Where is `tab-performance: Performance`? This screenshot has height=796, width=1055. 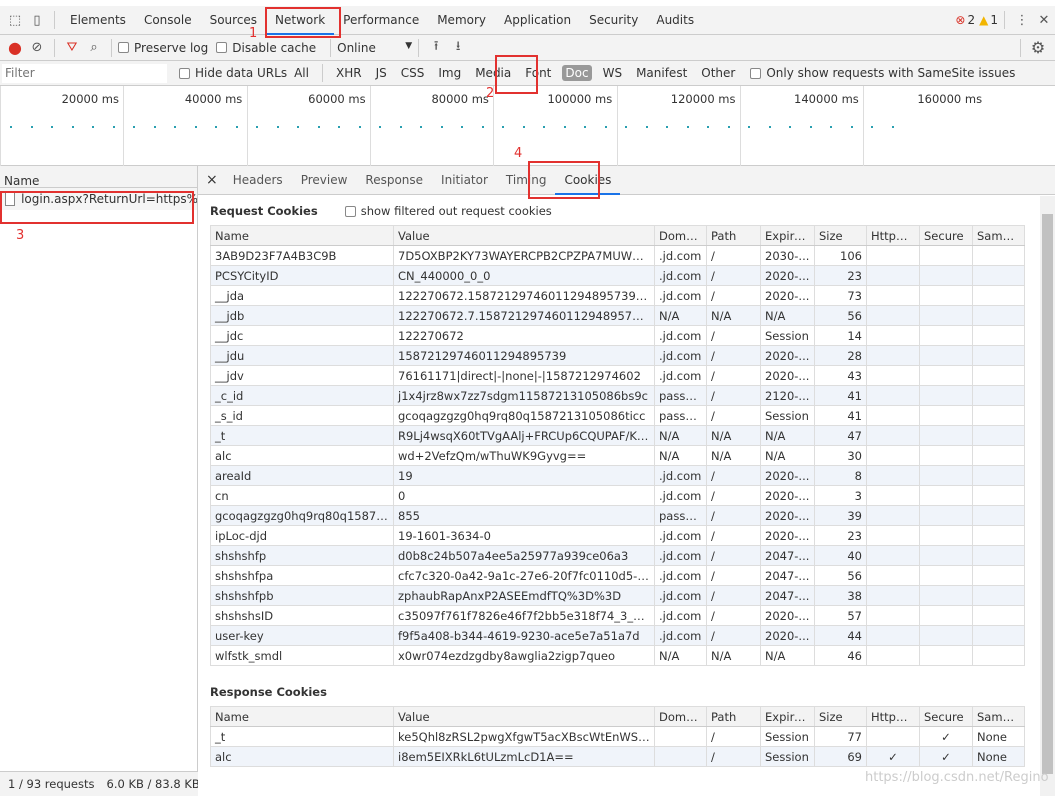 tab-performance: Performance is located at coordinates (381, 20).